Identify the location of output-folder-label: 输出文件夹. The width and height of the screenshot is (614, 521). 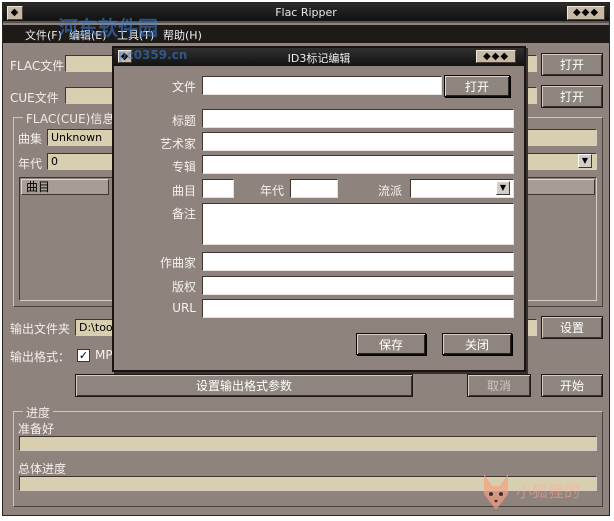
(40, 329).